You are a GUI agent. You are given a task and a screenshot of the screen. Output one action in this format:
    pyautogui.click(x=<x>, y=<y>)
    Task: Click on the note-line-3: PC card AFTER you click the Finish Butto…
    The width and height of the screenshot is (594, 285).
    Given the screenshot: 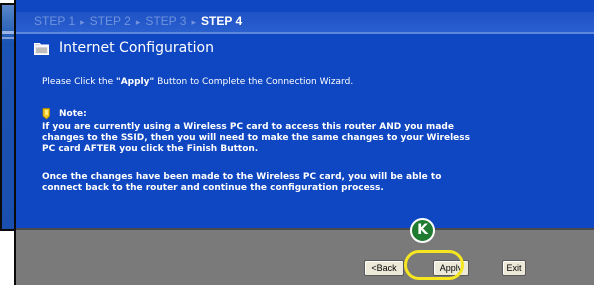 What is the action you would take?
    pyautogui.click(x=150, y=149)
    